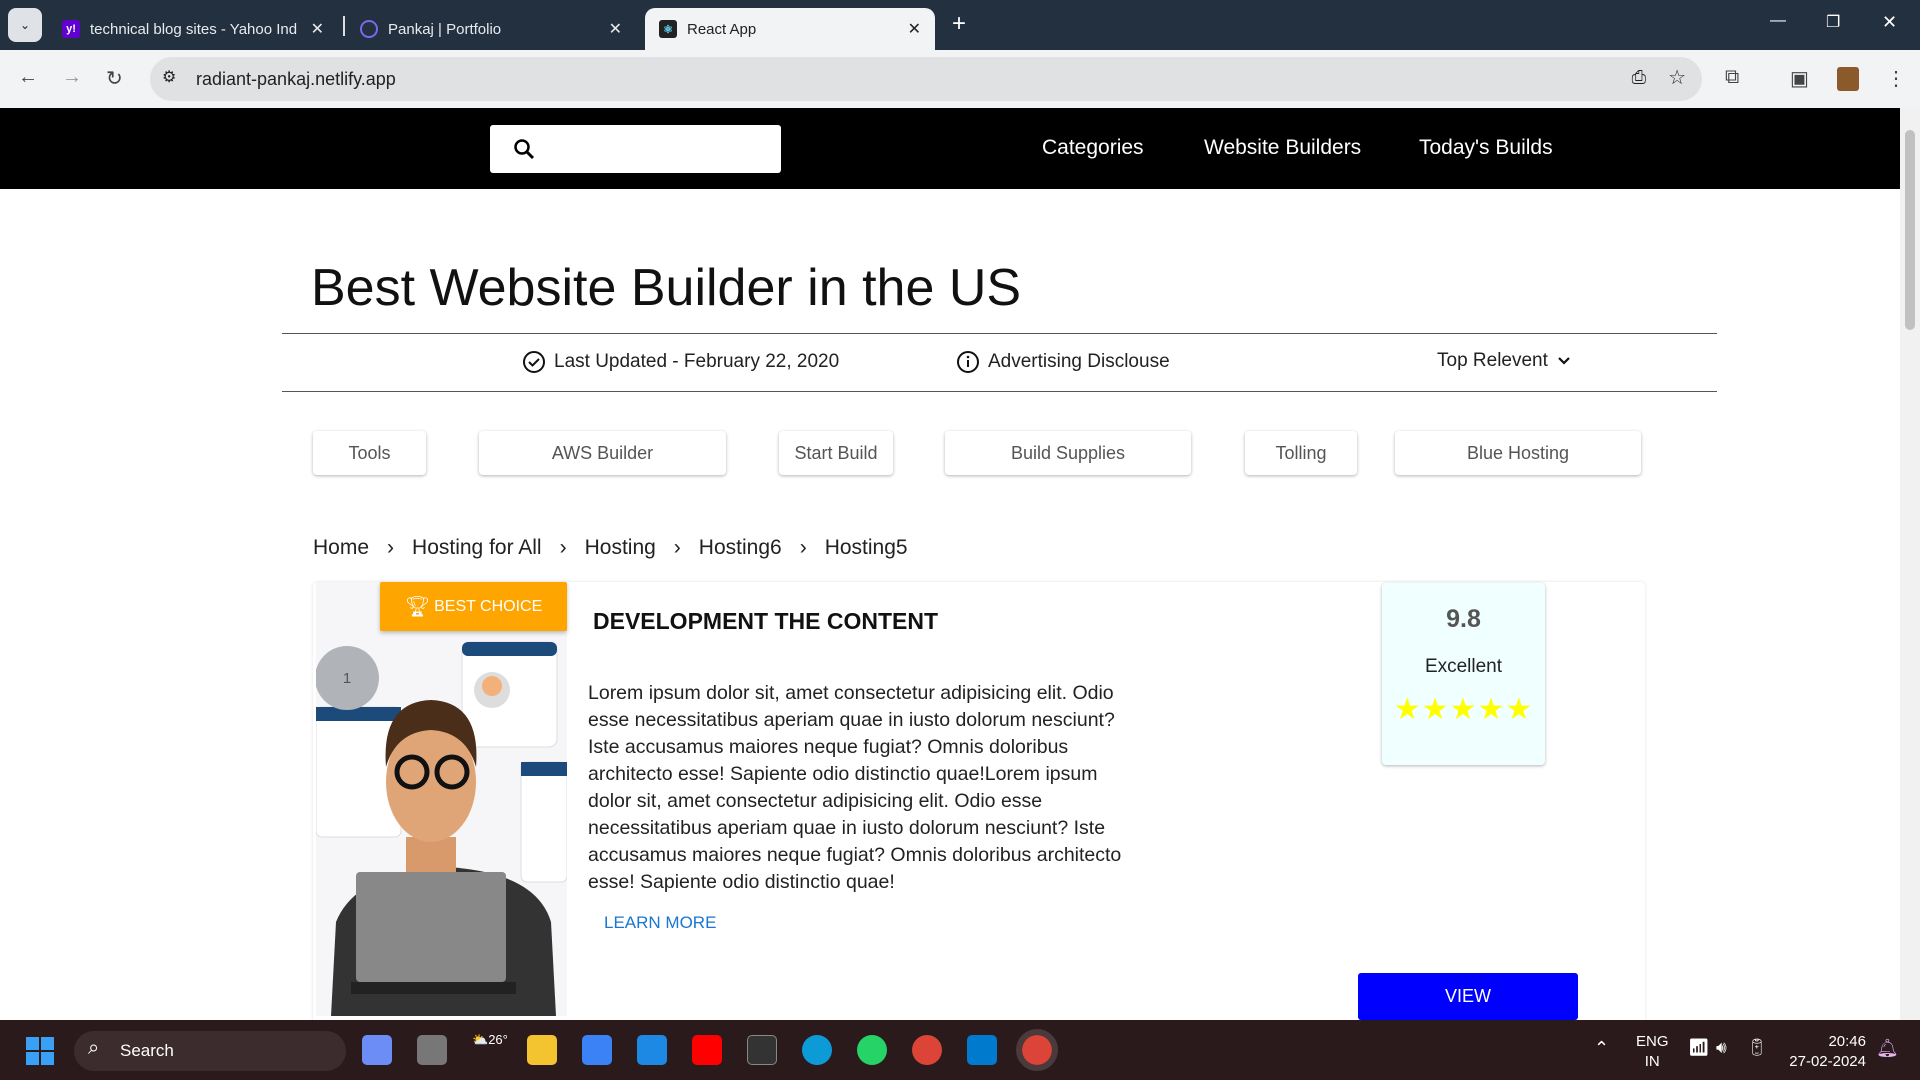 This screenshot has height=1080, width=1920. What do you see at coordinates (28, 77) in the screenshot?
I see `back-icon: ←` at bounding box center [28, 77].